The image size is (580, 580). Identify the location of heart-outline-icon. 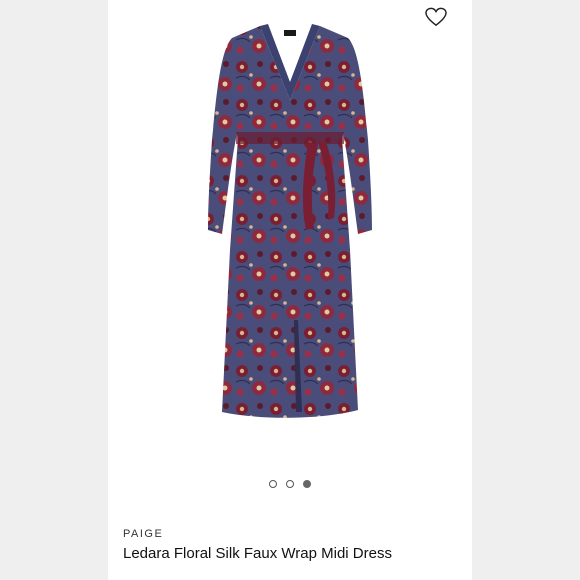
(436, 17).